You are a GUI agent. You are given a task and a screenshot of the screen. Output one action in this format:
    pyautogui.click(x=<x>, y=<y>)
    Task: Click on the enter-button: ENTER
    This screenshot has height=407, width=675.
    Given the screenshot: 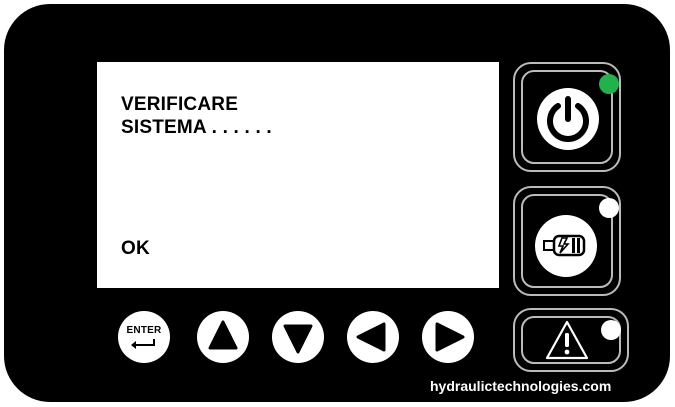 What is the action you would take?
    pyautogui.click(x=144, y=337)
    